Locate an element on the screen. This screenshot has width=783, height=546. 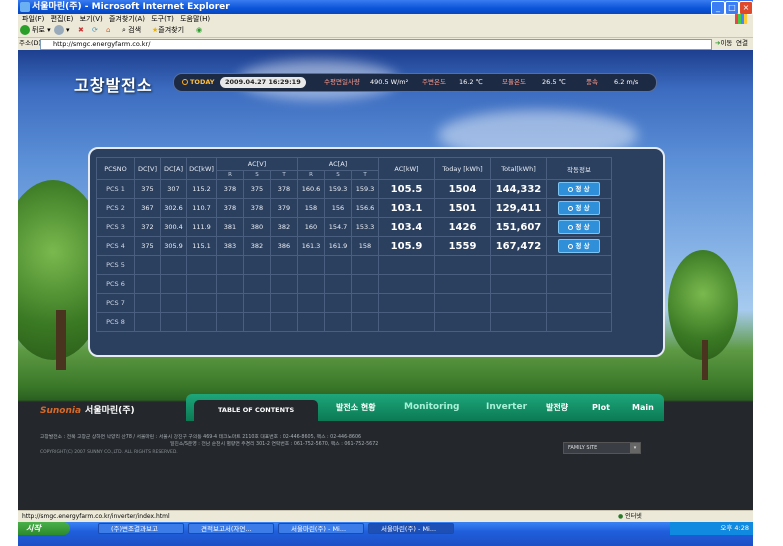
menu-favorites: 즐겨찾기(A) is located at coordinates (127, 19).